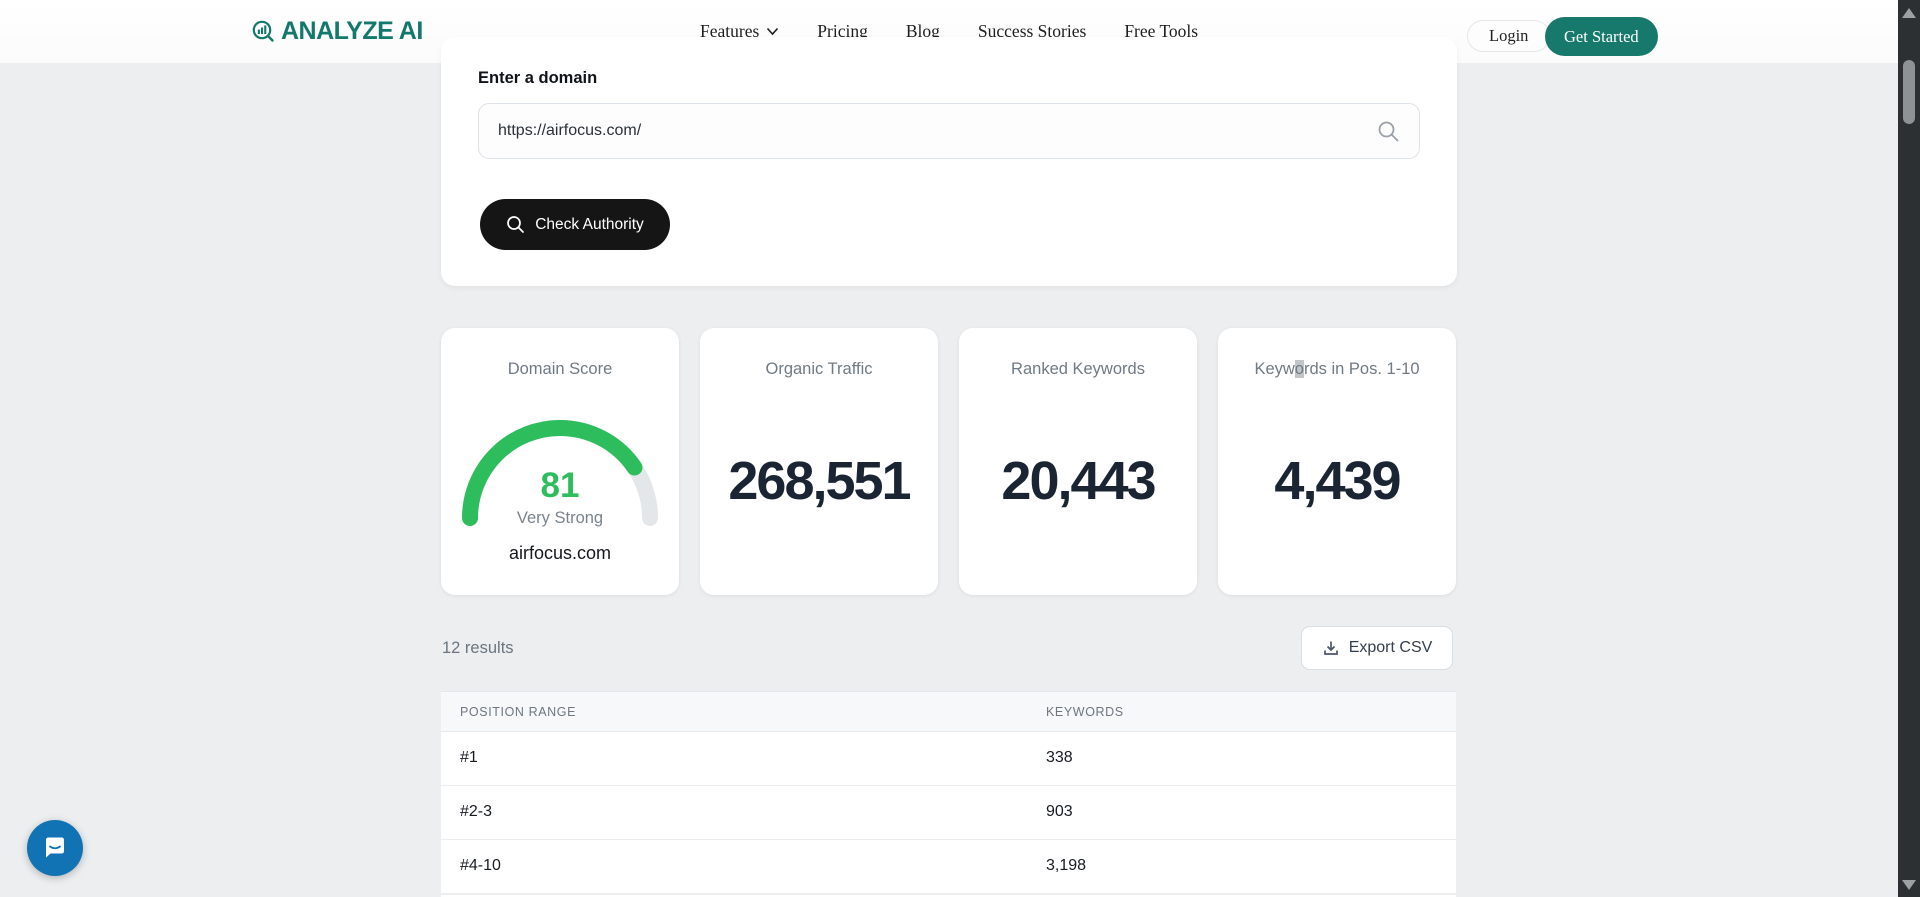  Describe the element at coordinates (1274, 369) in the screenshot. I see `metric-label-part: Keyw` at that location.